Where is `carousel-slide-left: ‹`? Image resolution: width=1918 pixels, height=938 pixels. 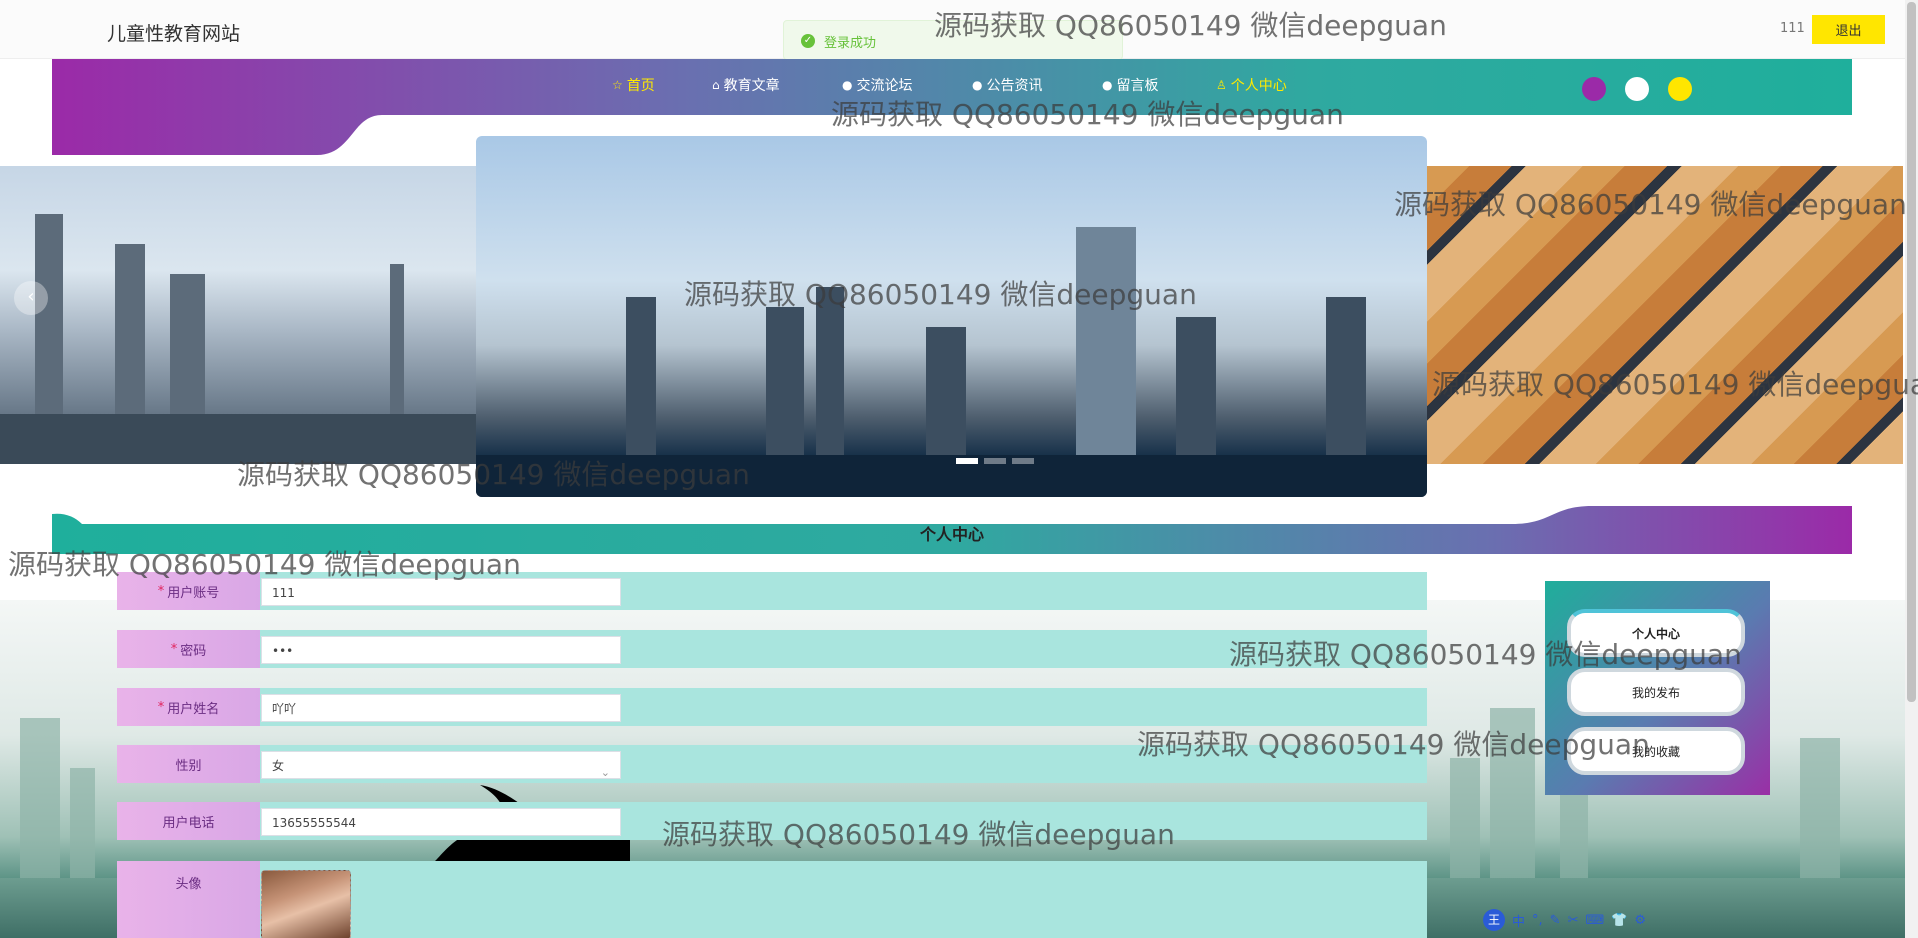 carousel-slide-left: ‹ is located at coordinates (238, 315).